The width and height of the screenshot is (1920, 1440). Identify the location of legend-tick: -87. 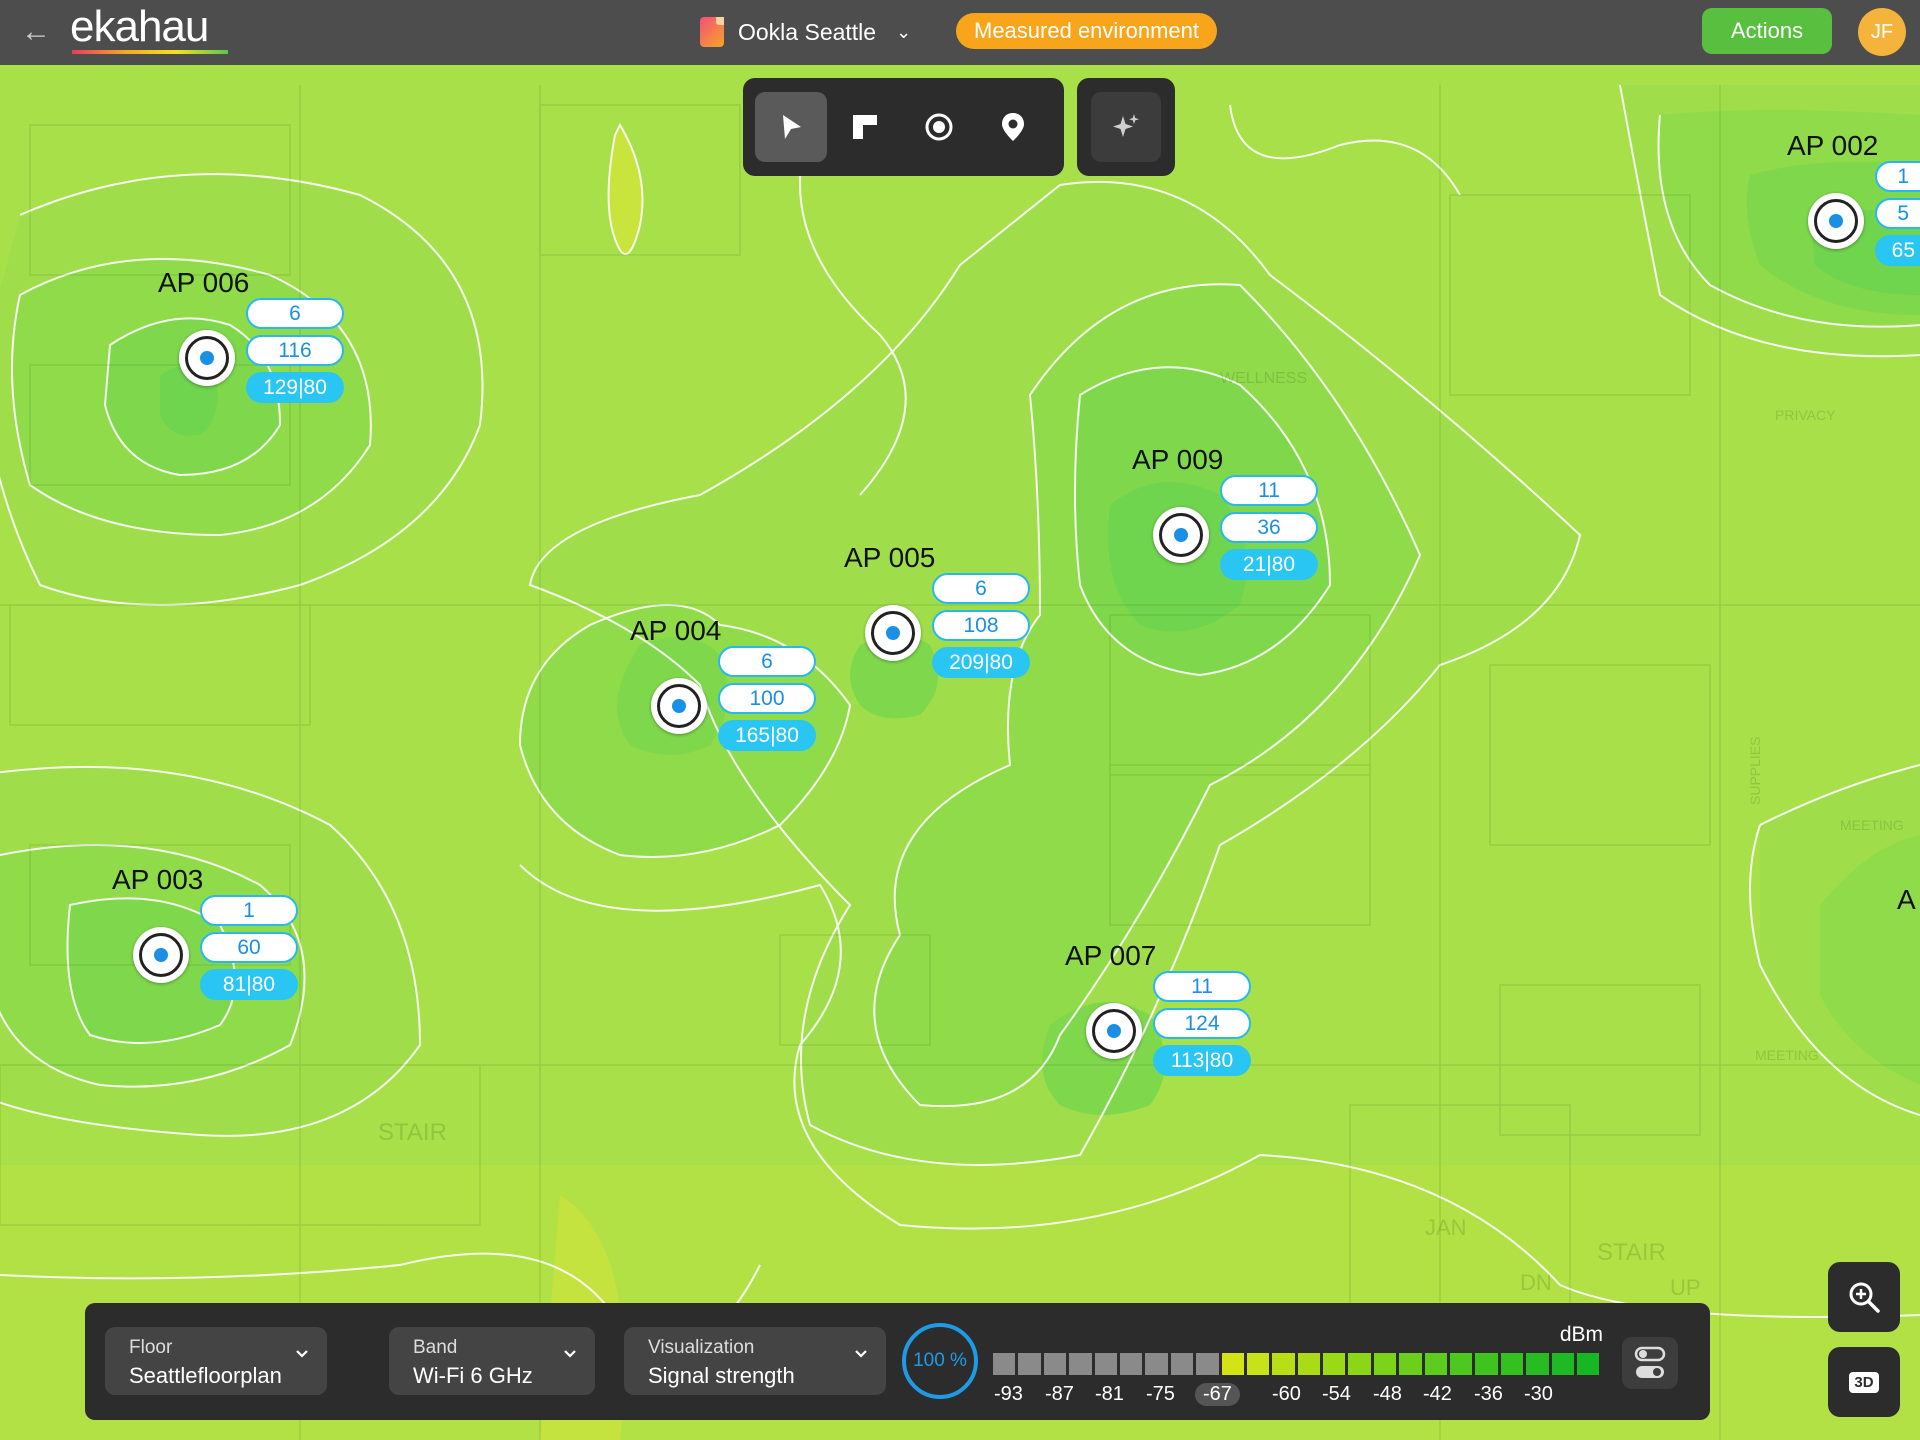
(1059, 1394).